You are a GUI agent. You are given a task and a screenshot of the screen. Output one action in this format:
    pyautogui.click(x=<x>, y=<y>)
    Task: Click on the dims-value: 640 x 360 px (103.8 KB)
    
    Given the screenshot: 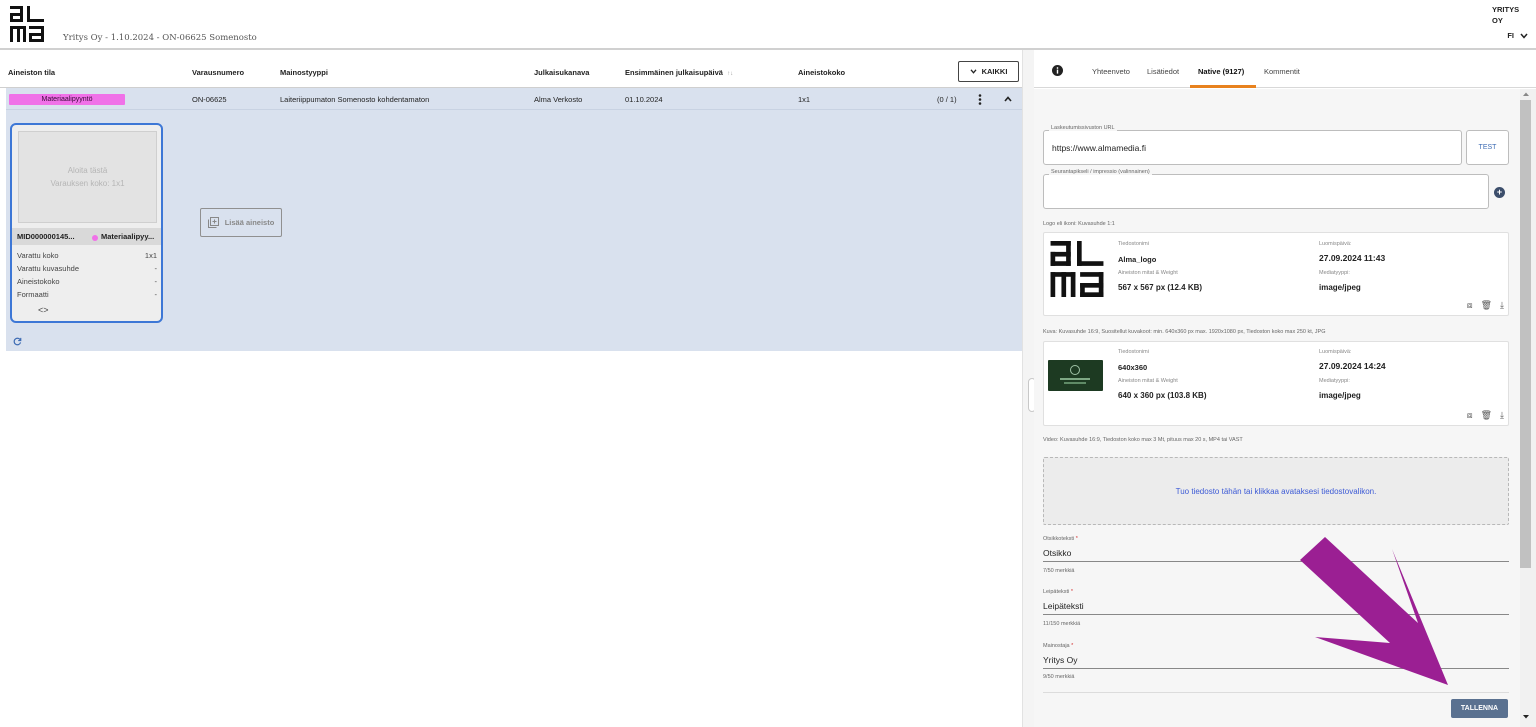 What is the action you would take?
    pyautogui.click(x=1162, y=395)
    